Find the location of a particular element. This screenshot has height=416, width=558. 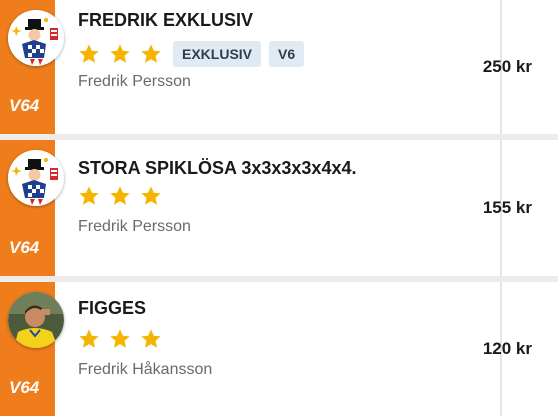

rating-row: EXKLUSIV V6 is located at coordinates (194, 54).